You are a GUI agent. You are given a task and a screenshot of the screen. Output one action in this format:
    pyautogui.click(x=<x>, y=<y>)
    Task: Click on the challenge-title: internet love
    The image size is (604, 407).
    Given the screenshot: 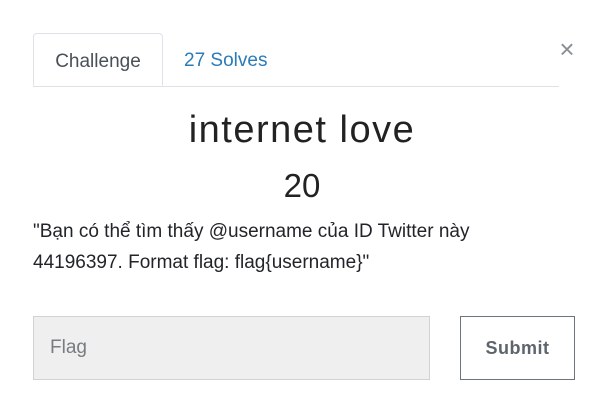 What is the action you would take?
    pyautogui.click(x=302, y=130)
    